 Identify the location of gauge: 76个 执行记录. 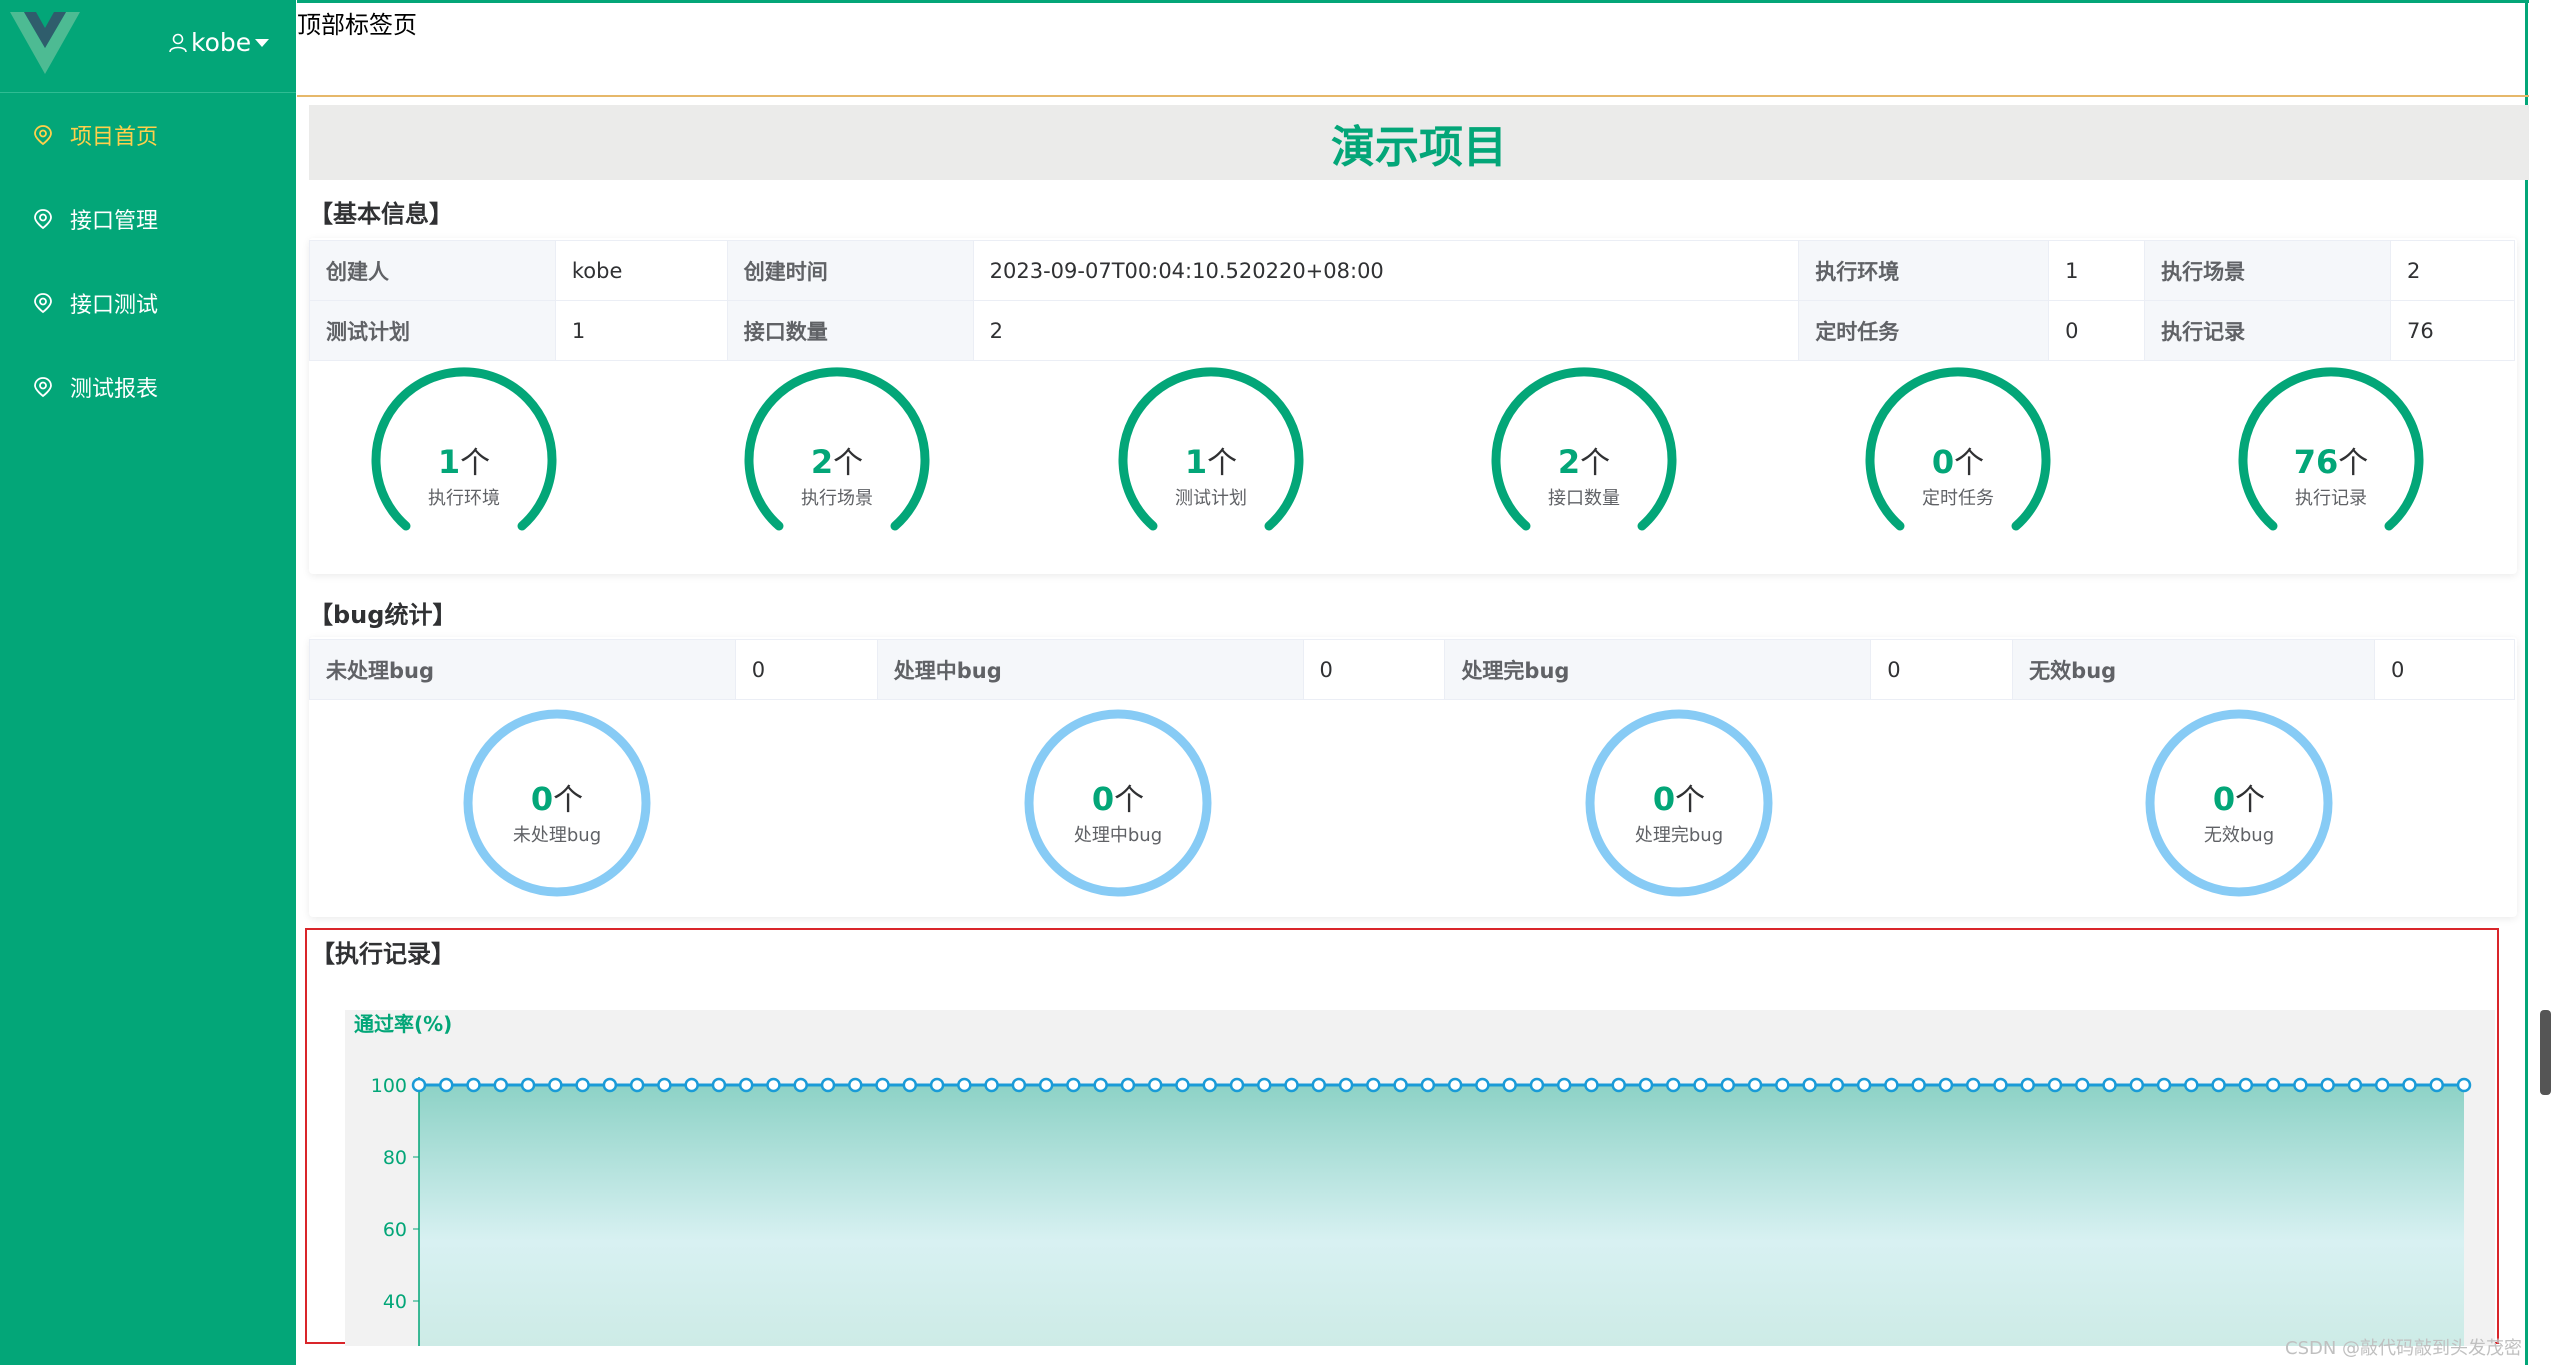
(2331, 466).